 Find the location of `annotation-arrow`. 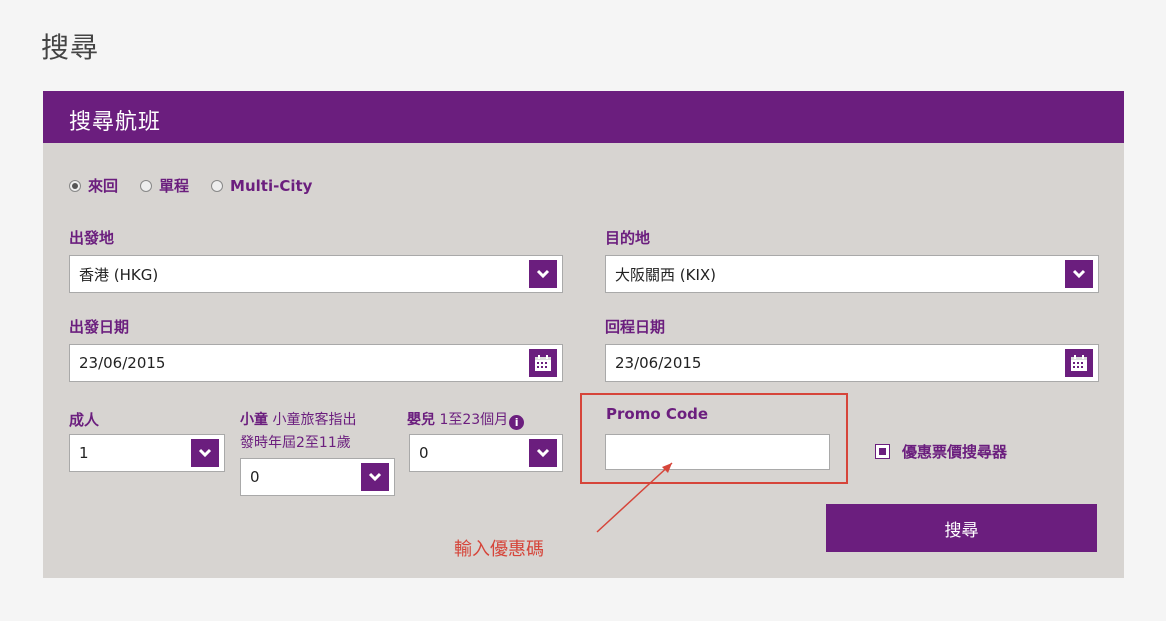

annotation-arrow is located at coordinates (634, 497).